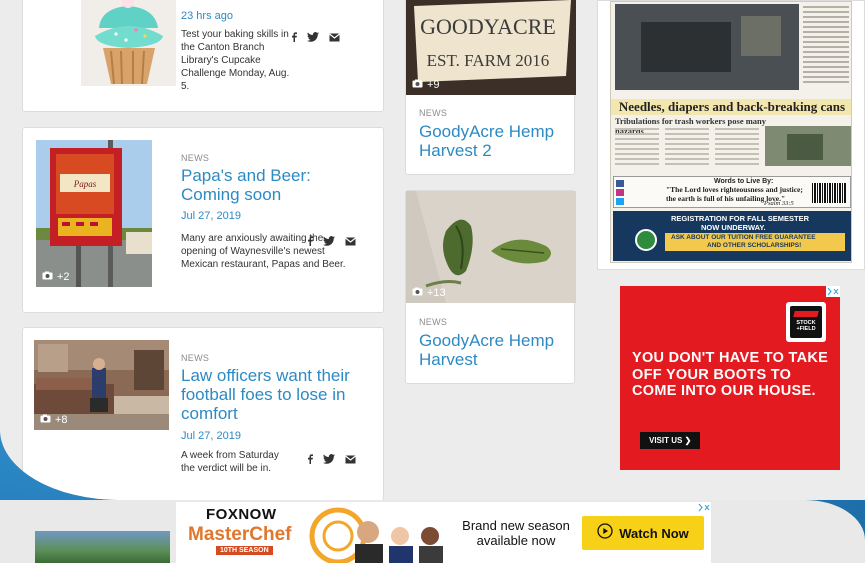  Describe the element at coordinates (491, 247) in the screenshot. I see `hemp-plant-photo: +13` at that location.